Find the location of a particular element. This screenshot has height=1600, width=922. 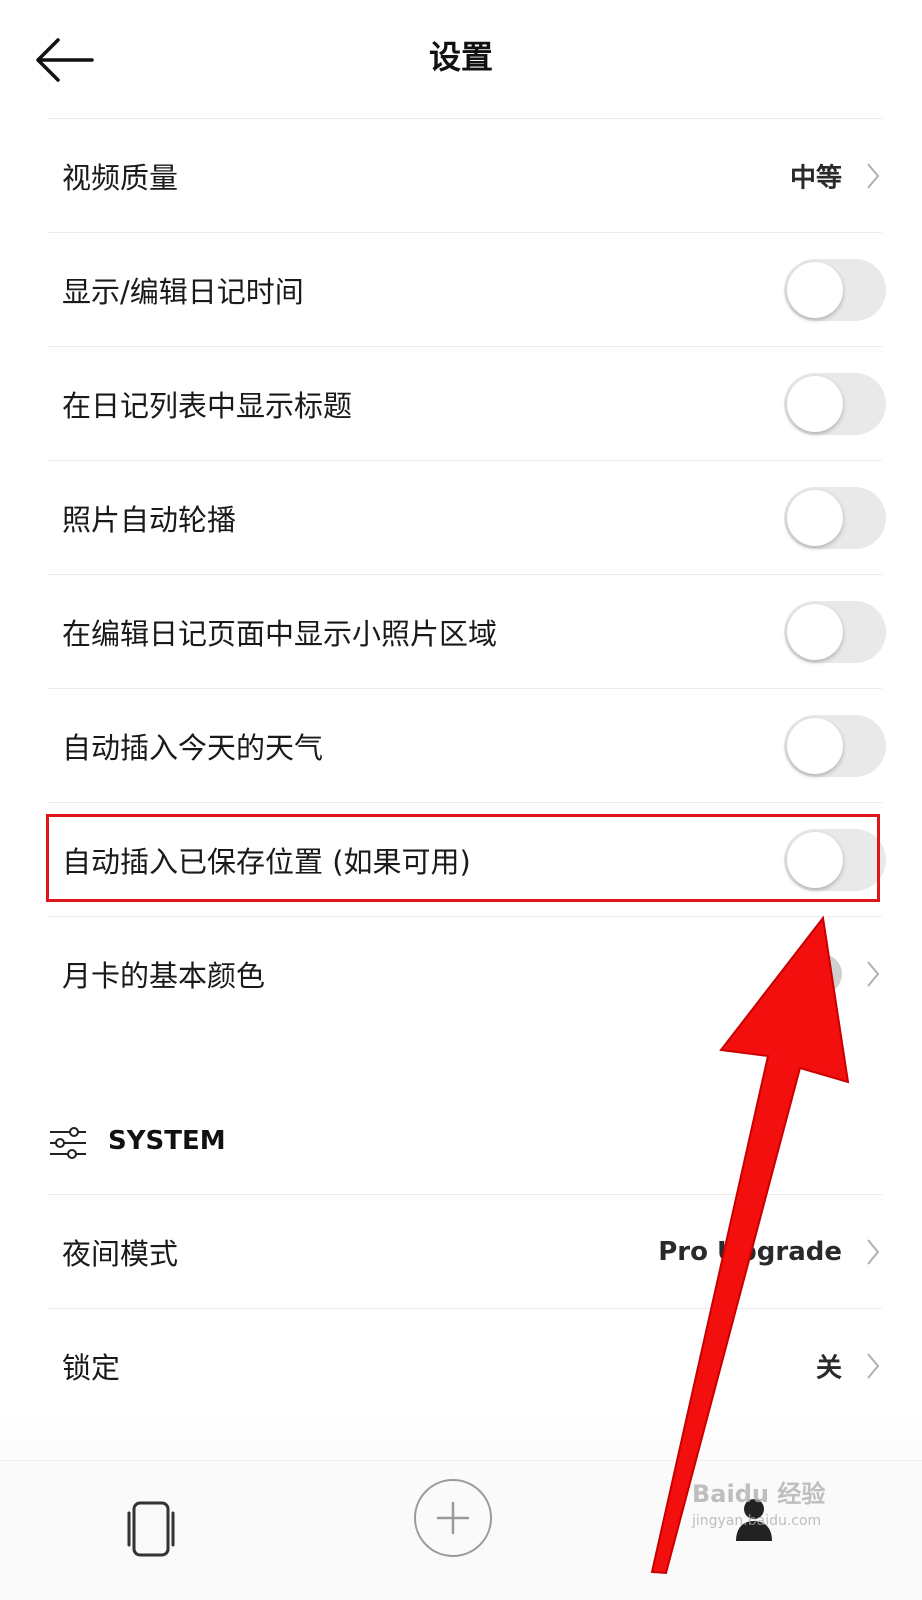

row-value: 中等 is located at coordinates (815, 178).